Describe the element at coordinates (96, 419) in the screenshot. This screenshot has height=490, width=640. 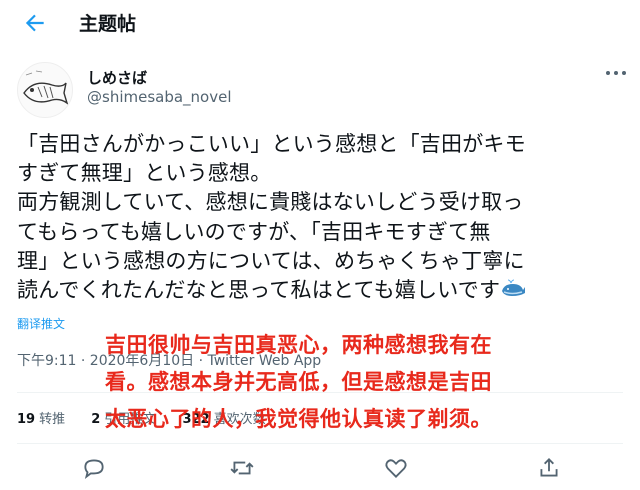
I see `quotes-count: 2` at that location.